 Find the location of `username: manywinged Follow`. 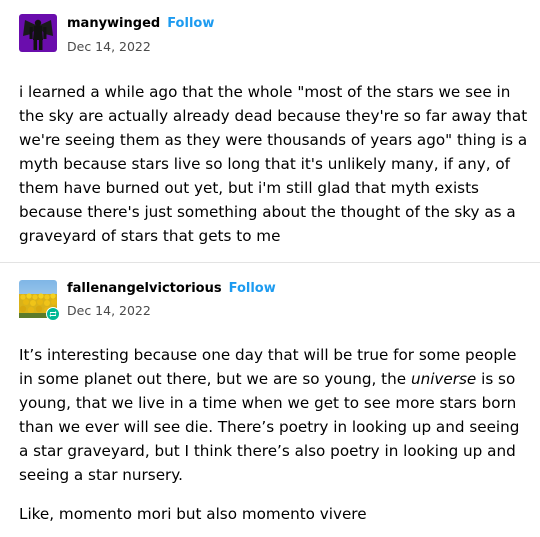

username: manywinged Follow is located at coordinates (140, 23).